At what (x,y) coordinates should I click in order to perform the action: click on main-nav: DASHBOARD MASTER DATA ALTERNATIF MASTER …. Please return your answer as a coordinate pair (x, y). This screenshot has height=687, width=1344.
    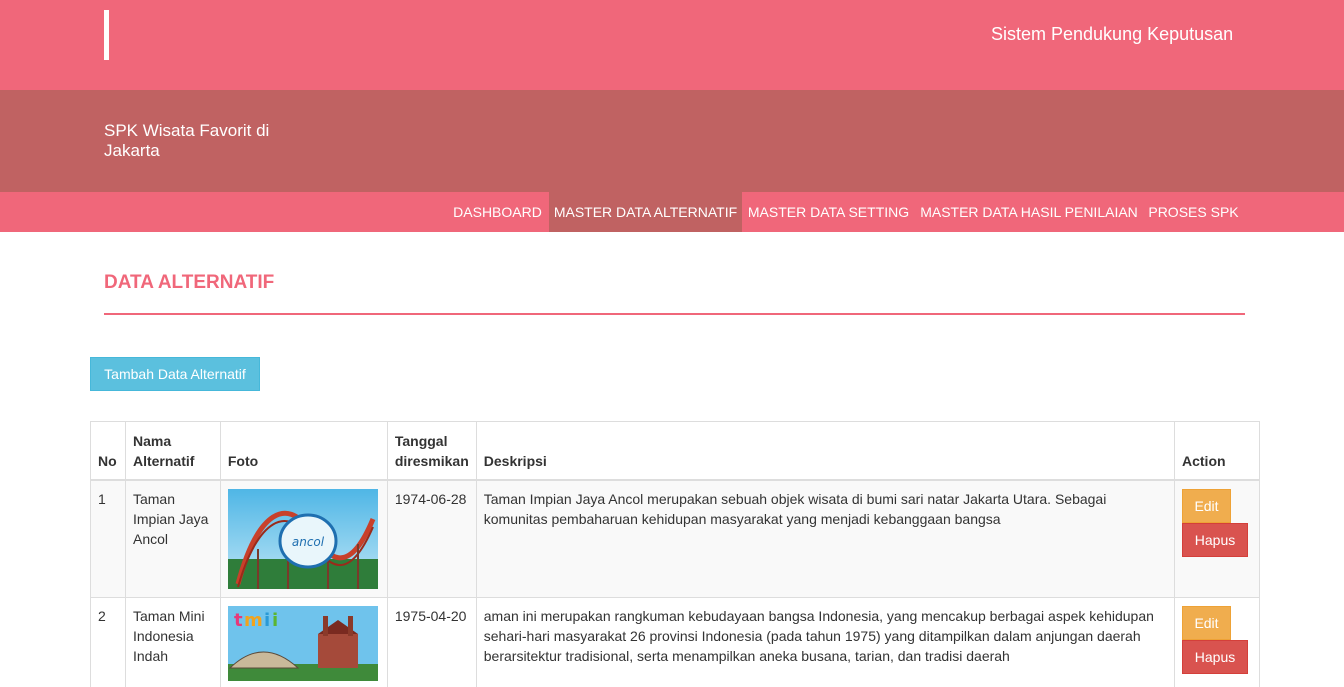
    Looking at the image, I should click on (672, 212).